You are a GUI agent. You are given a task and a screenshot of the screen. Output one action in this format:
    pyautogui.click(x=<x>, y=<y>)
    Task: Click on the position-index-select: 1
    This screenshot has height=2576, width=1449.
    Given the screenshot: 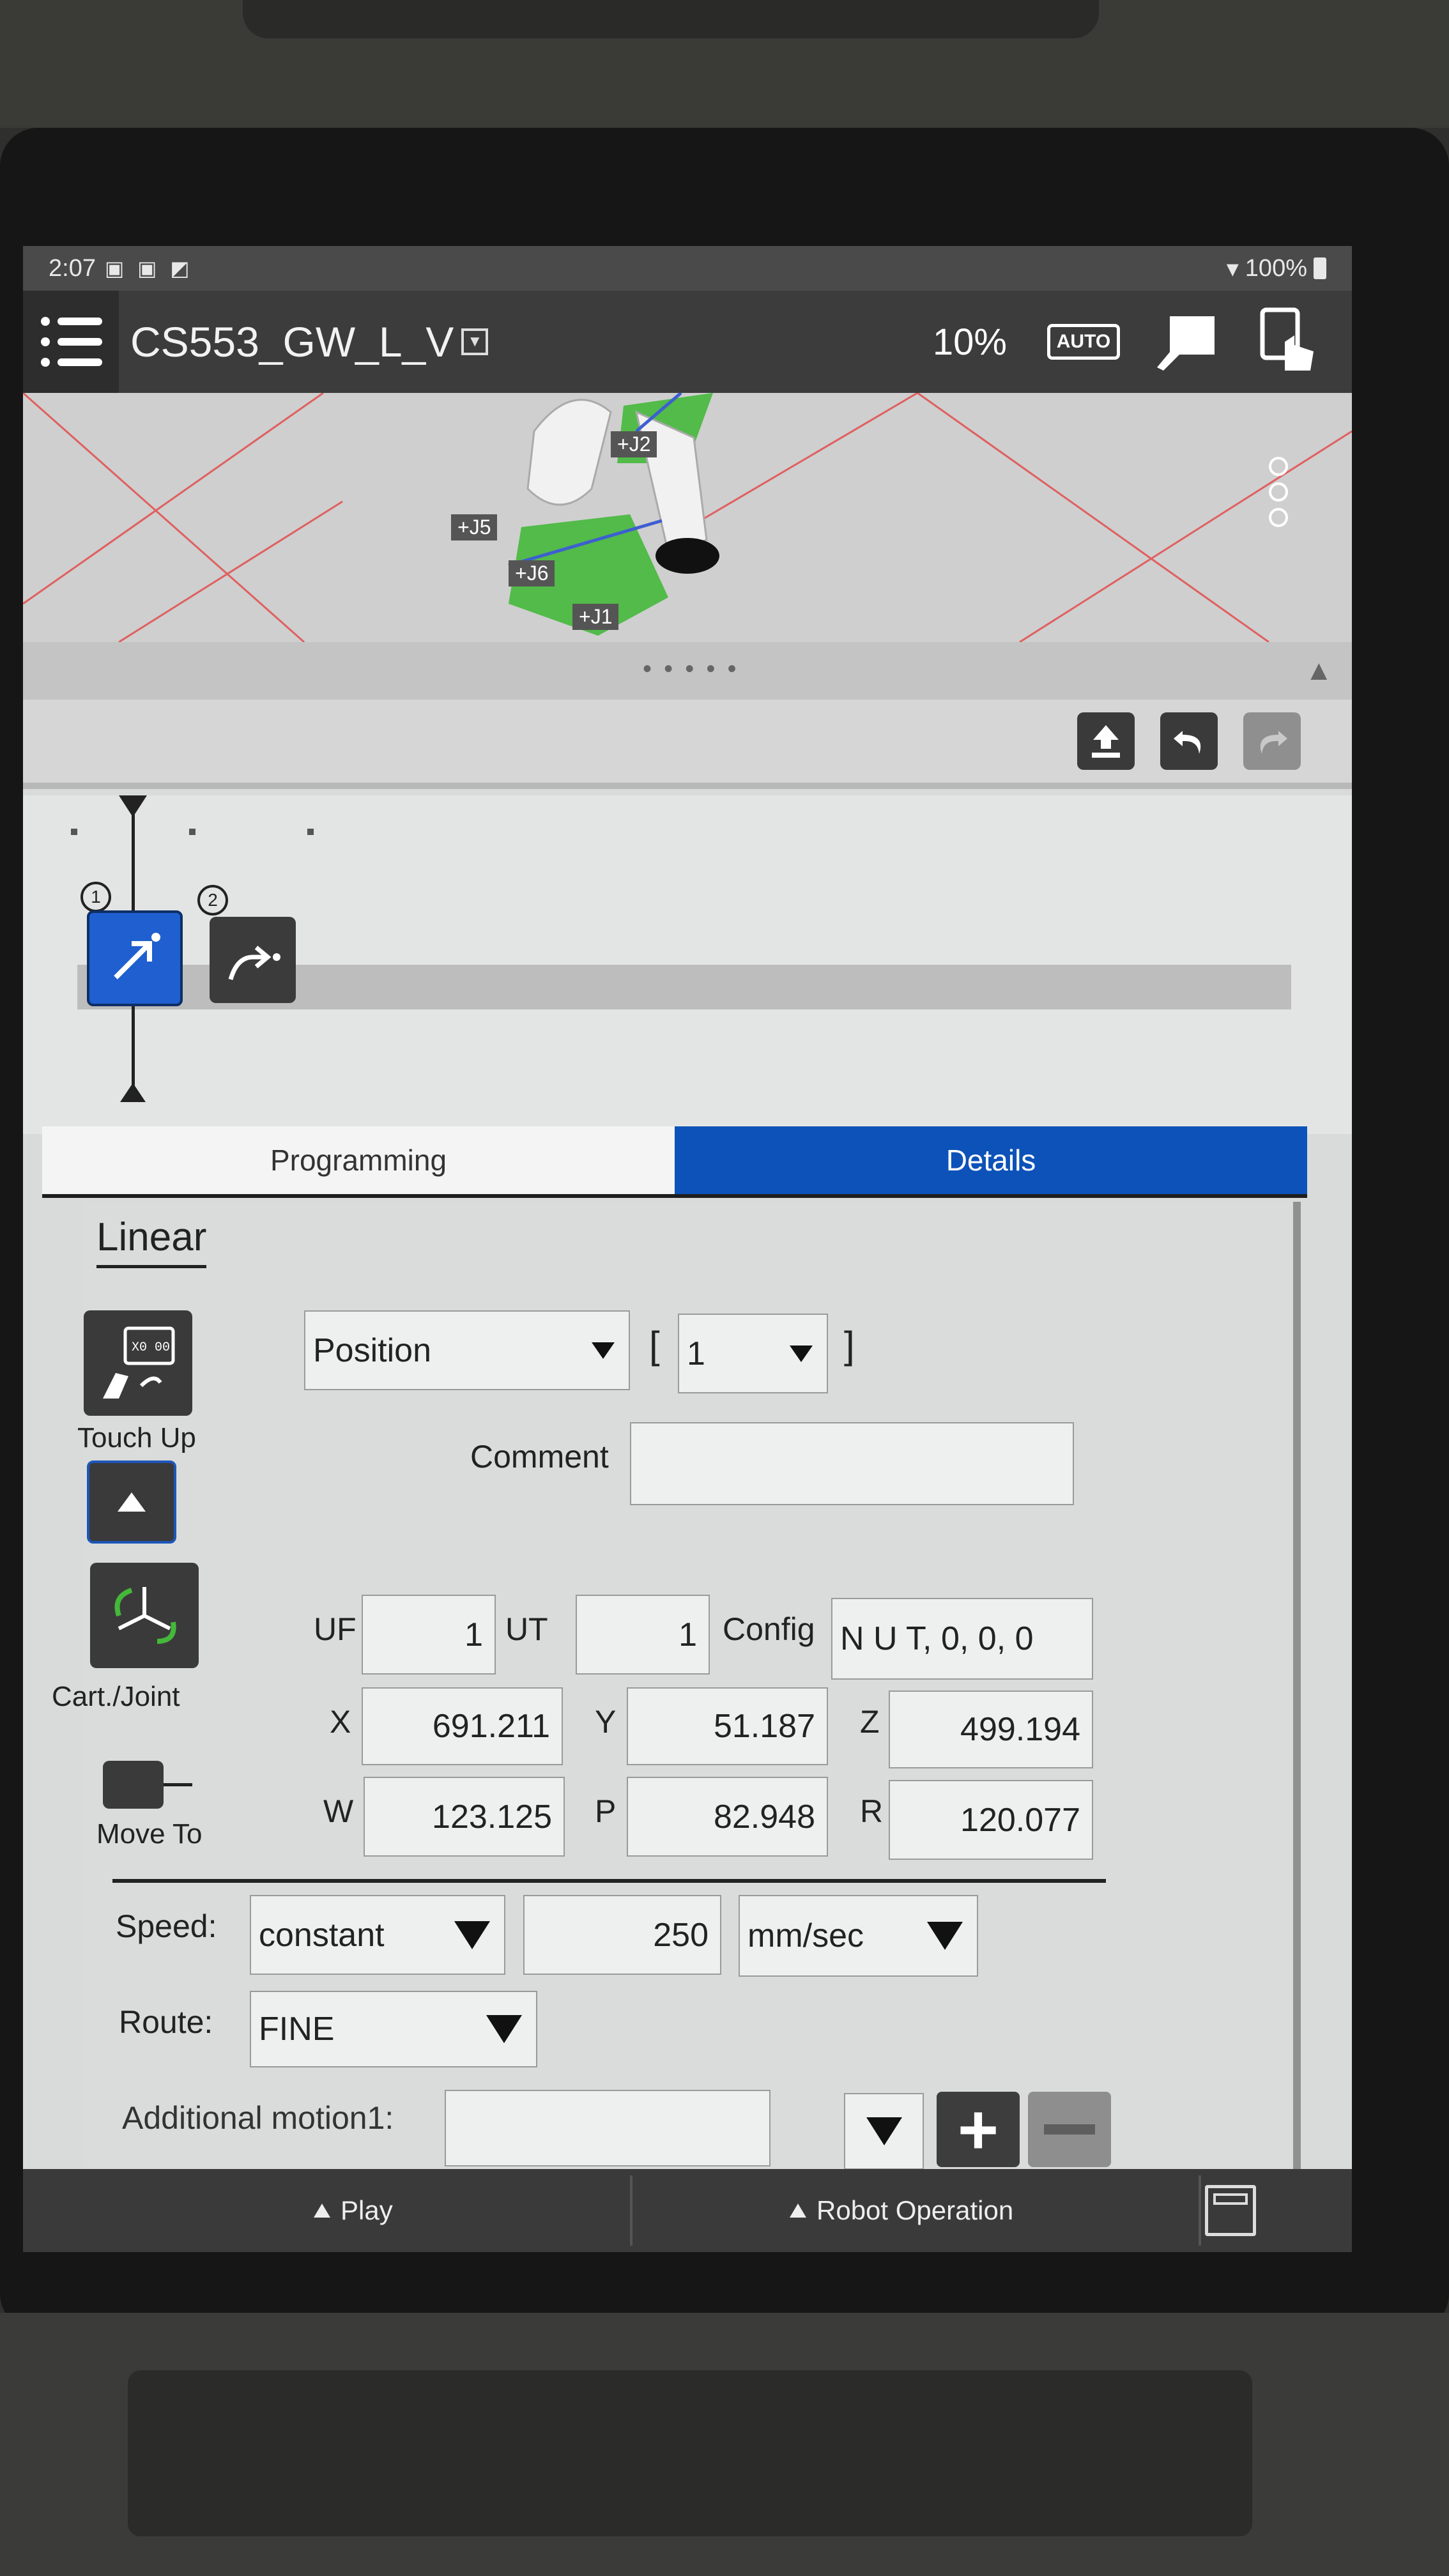 What is the action you would take?
    pyautogui.click(x=753, y=1353)
    